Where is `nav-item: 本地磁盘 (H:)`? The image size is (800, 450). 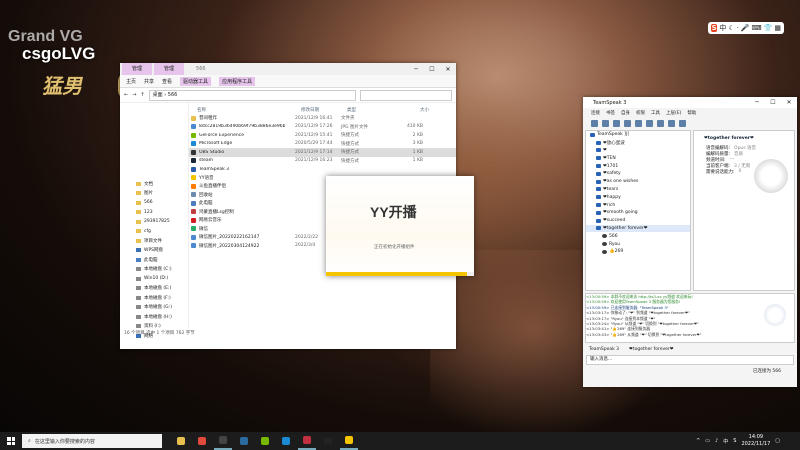 nav-item: 本地磁盘 (H:) is located at coordinates (154, 317).